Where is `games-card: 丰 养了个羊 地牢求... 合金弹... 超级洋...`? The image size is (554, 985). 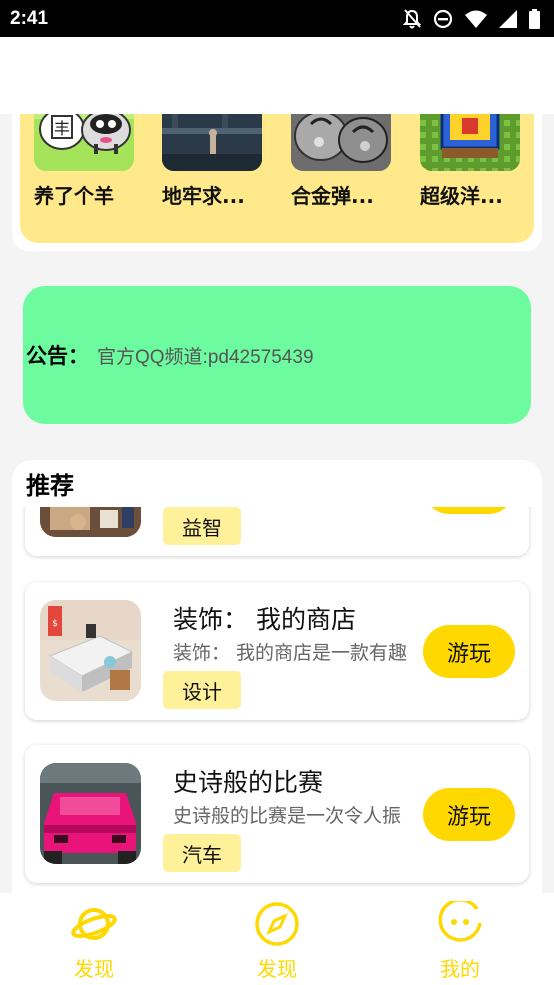 games-card: 丰 养了个羊 地牢求... 合金弹... 超级洋... is located at coordinates (277, 178).